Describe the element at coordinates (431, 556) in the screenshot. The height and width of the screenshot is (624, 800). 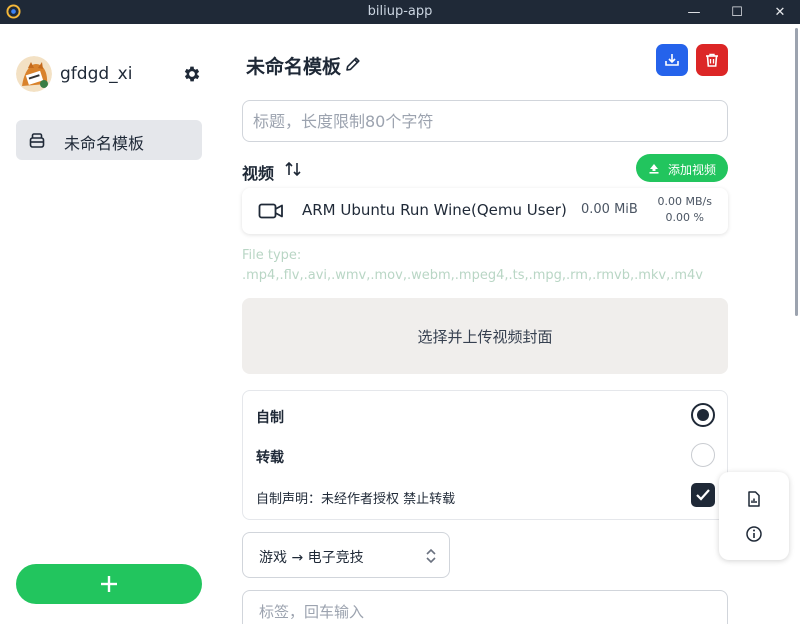
I see `chevron-up-down-icon` at that location.